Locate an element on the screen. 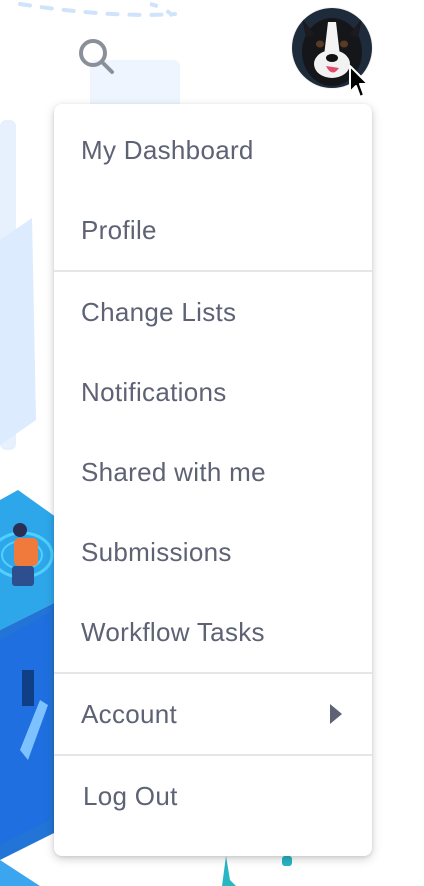 This screenshot has height=886, width=424. menu-item-label: Submissions is located at coordinates (156, 551).